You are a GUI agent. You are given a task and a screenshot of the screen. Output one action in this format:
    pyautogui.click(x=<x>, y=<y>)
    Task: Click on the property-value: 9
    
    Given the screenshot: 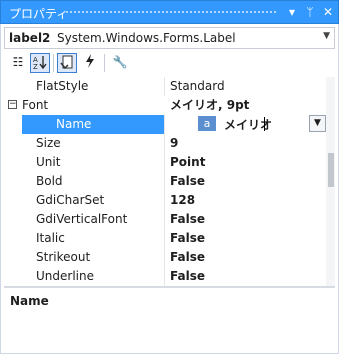 What is the action you would take?
    pyautogui.click(x=244, y=143)
    